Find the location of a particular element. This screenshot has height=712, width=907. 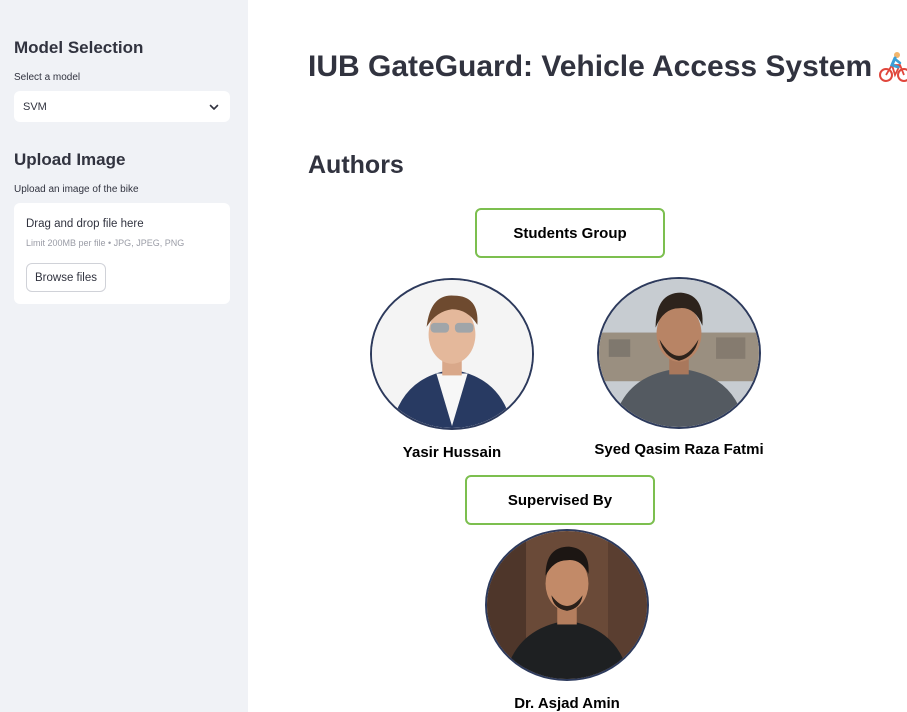

browse-files-button: Browse files is located at coordinates (66, 277).